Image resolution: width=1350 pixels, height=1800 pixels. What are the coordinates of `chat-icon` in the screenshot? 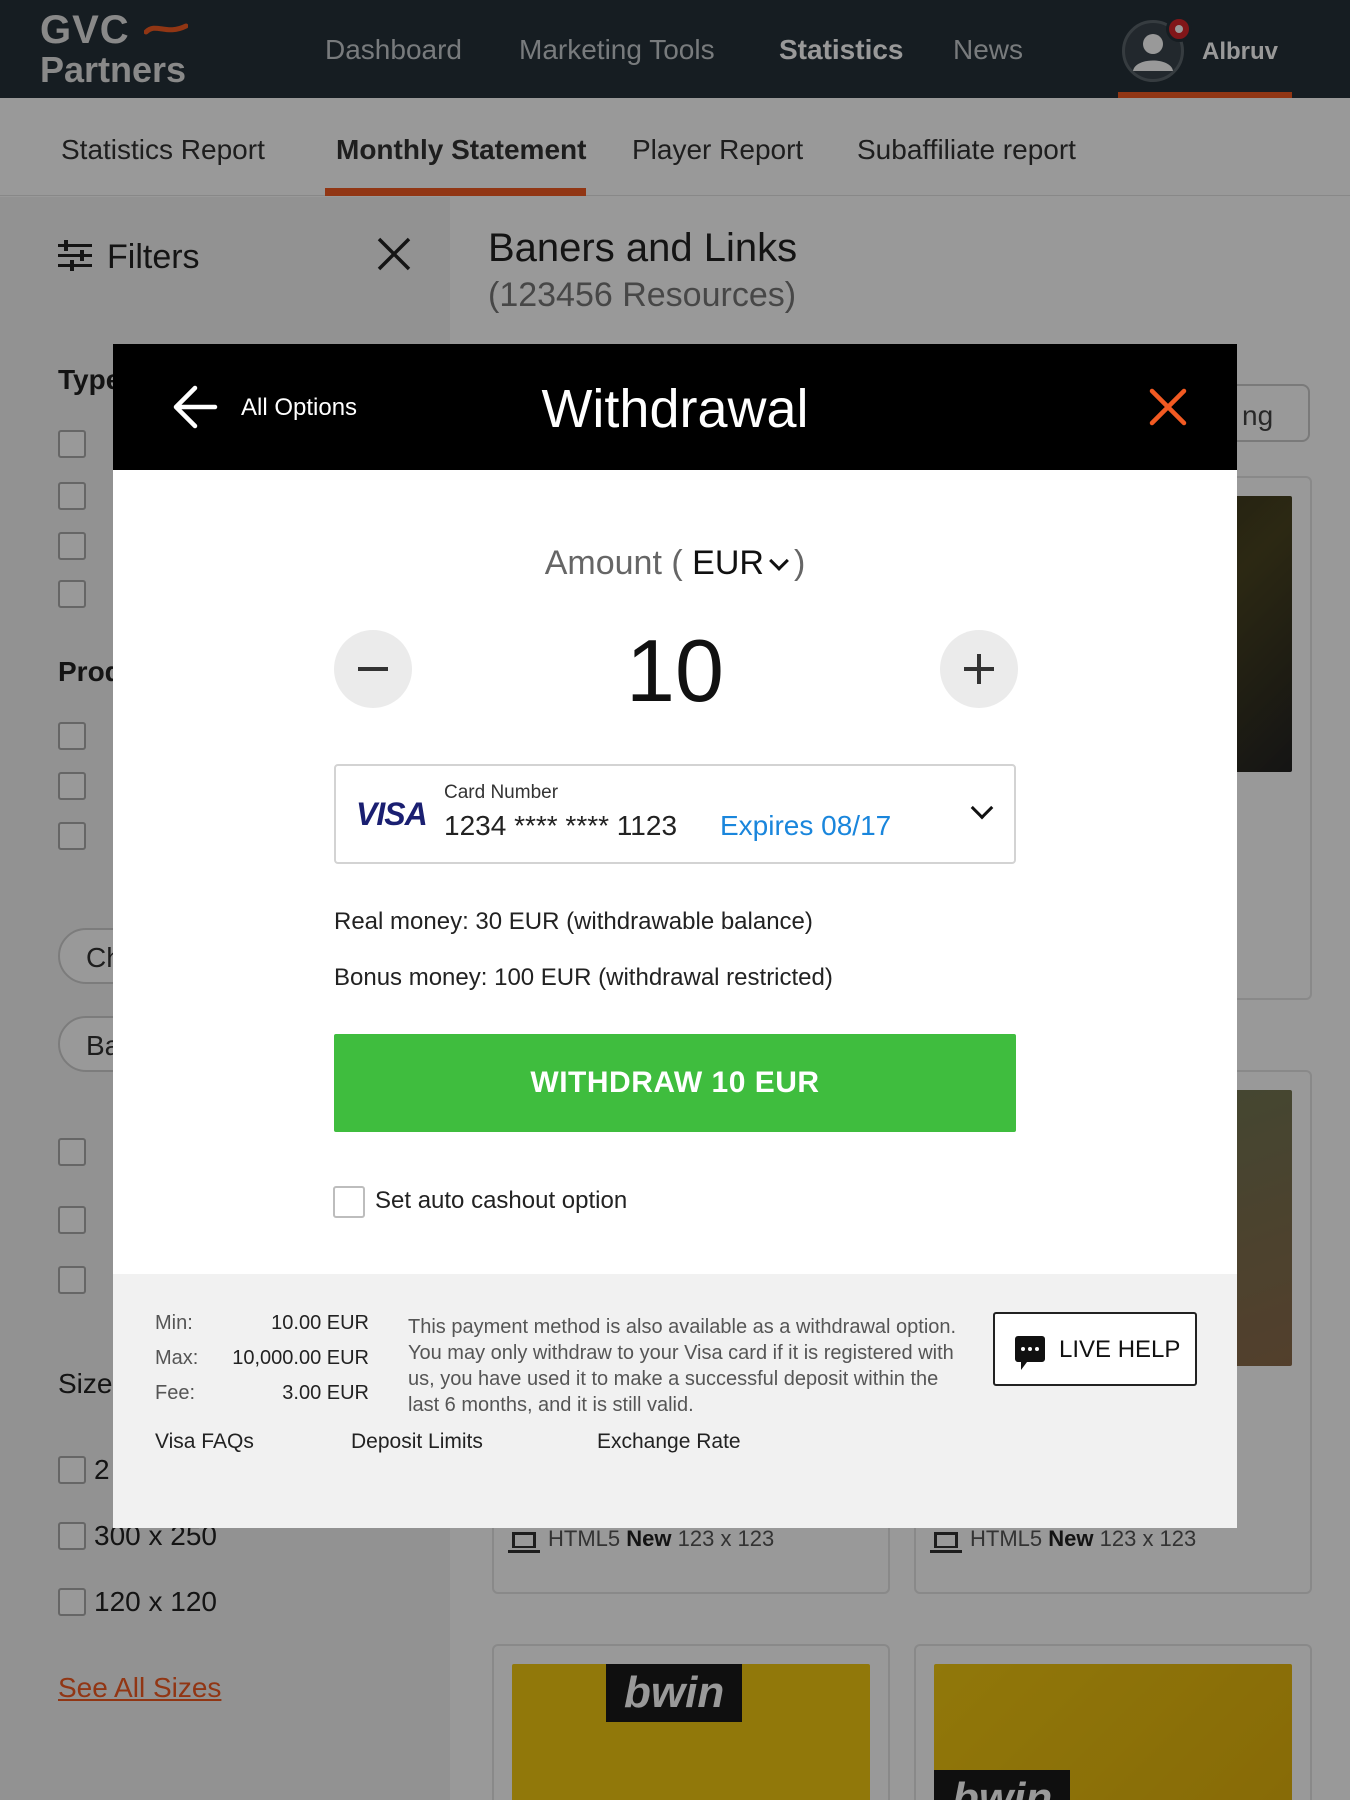 It's located at (1030, 1353).